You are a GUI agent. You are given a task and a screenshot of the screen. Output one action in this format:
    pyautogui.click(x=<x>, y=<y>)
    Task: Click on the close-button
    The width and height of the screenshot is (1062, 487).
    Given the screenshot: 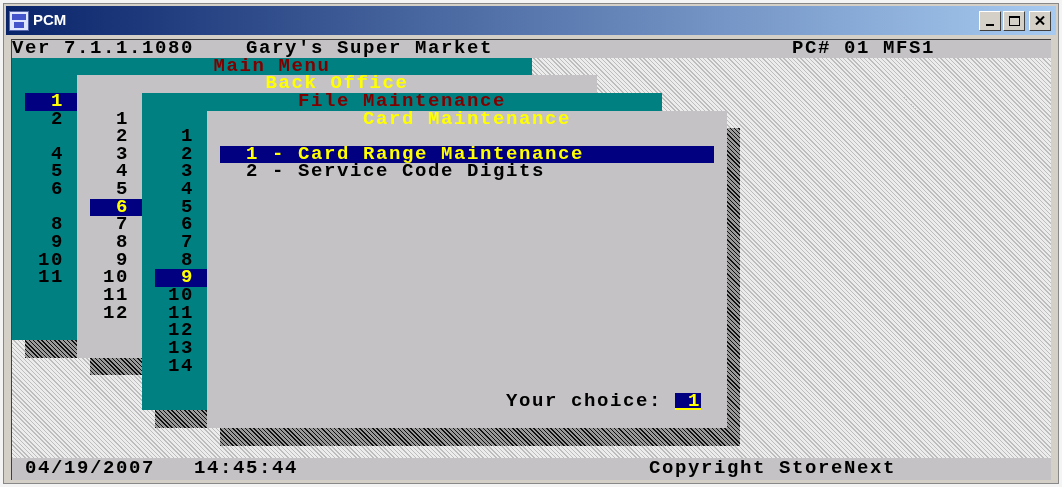 What is the action you would take?
    pyautogui.click(x=1040, y=20)
    